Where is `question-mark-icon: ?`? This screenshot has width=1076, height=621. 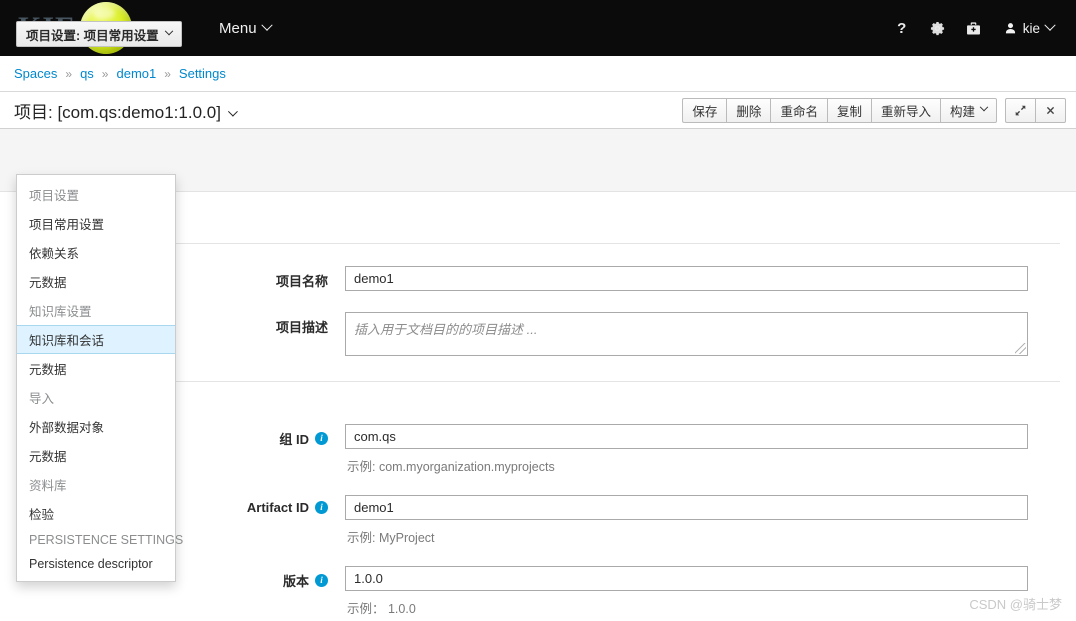
question-mark-icon: ? is located at coordinates (902, 28).